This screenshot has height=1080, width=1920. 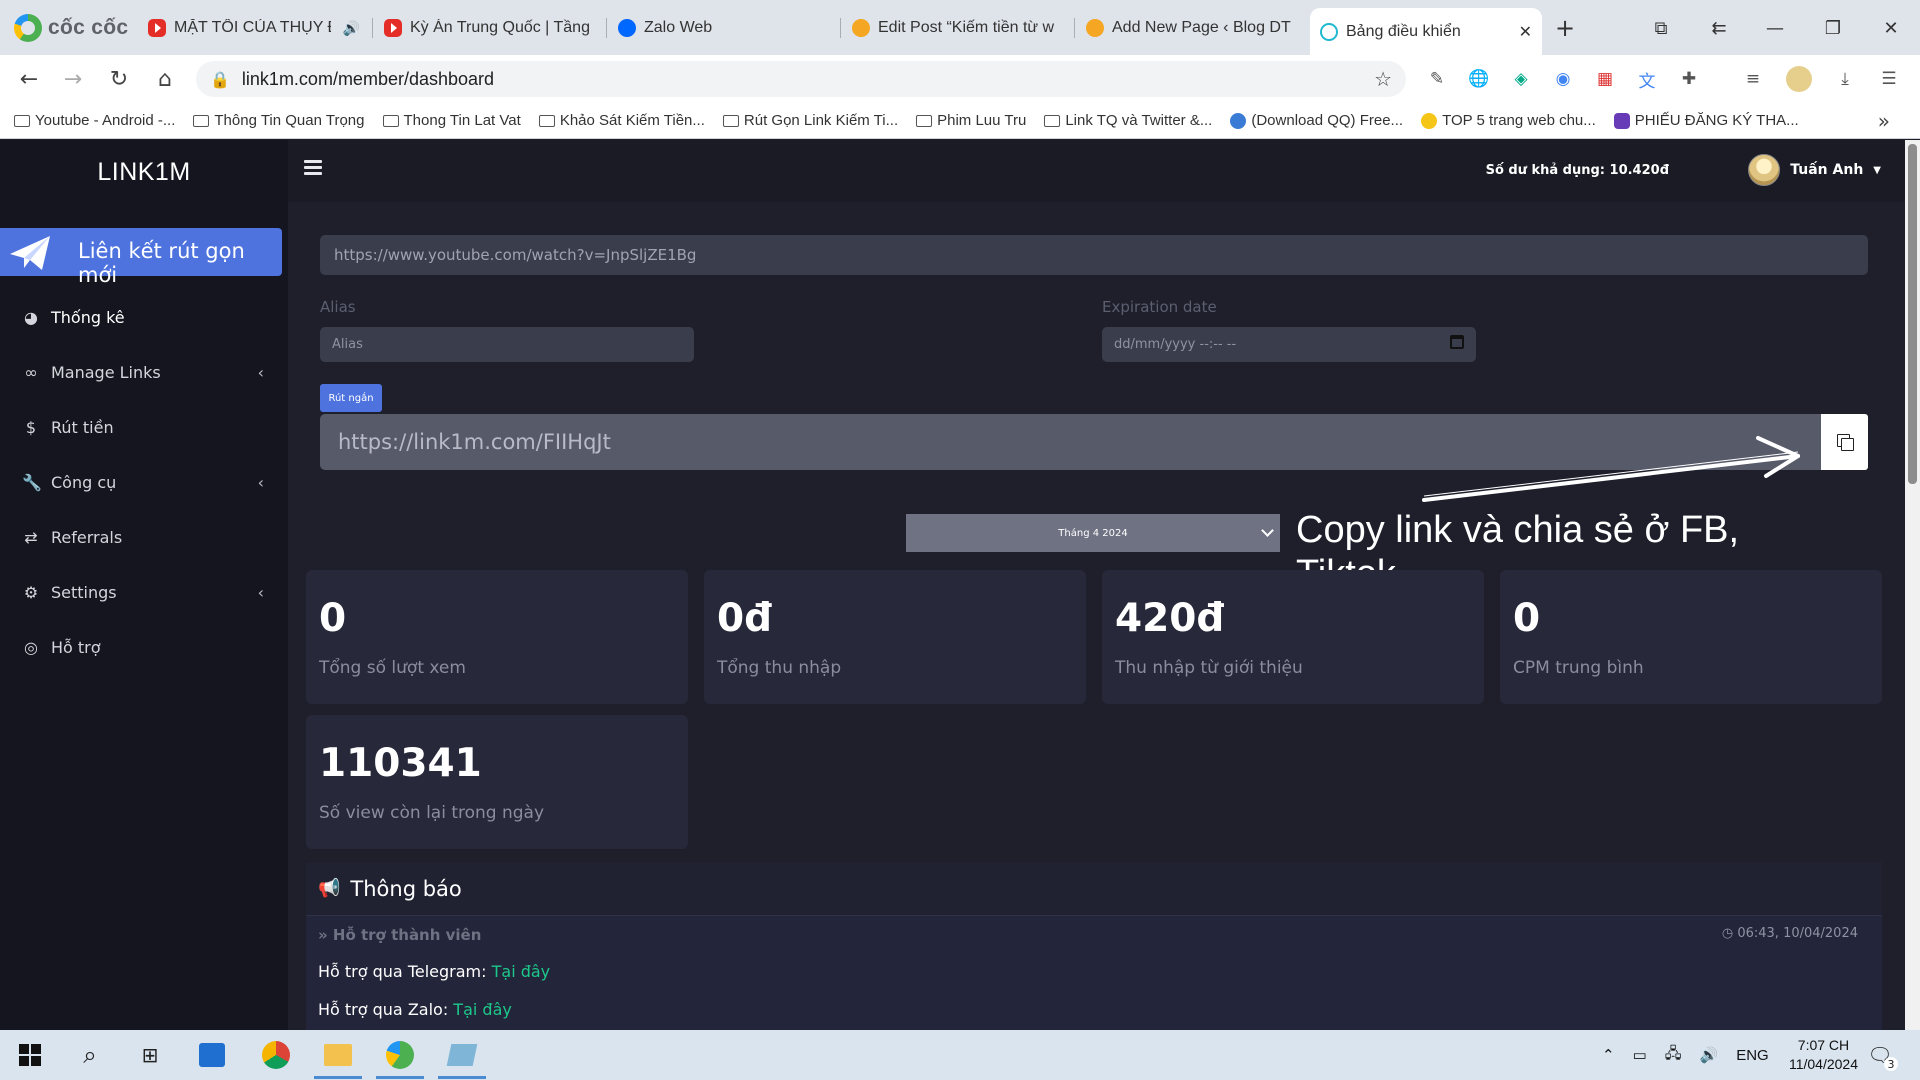 What do you see at coordinates (1689, 79) in the screenshot?
I see `extensions-puzzle-icon: ✚` at bounding box center [1689, 79].